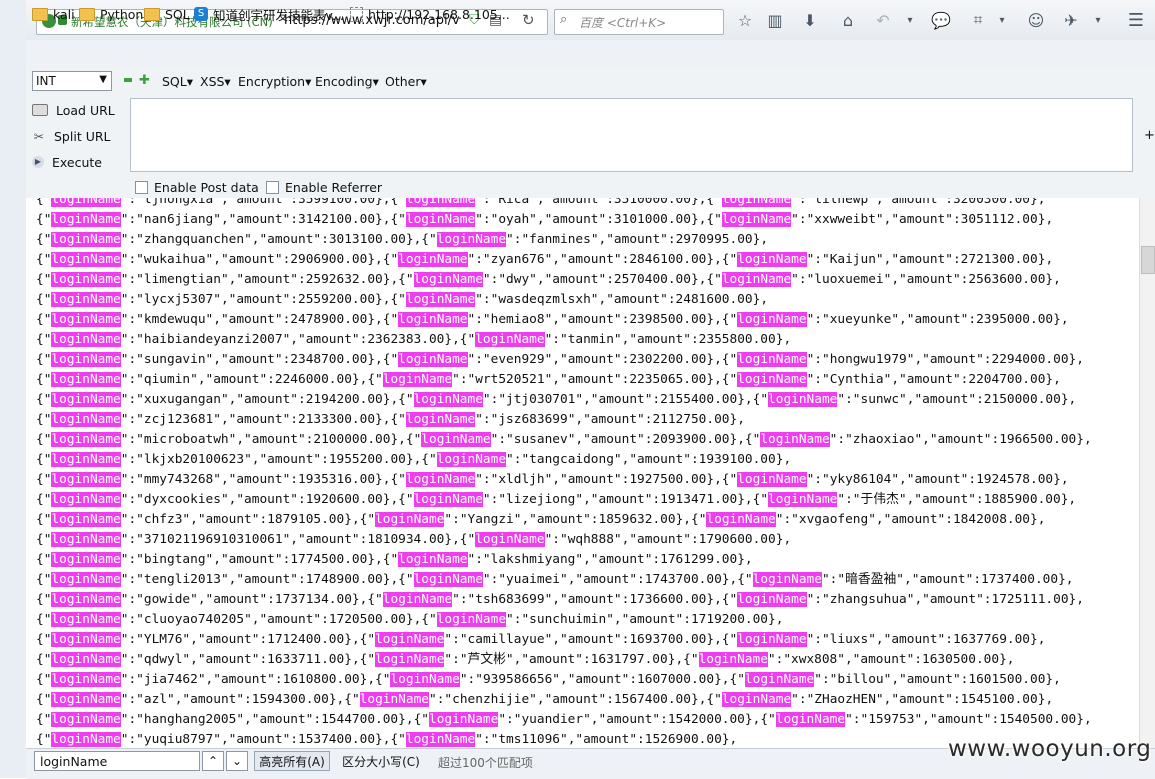 The width and height of the screenshot is (1155, 779). Describe the element at coordinates (324, 187) in the screenshot. I see `enable-referrer-checkbox: Enable Referrer` at that location.